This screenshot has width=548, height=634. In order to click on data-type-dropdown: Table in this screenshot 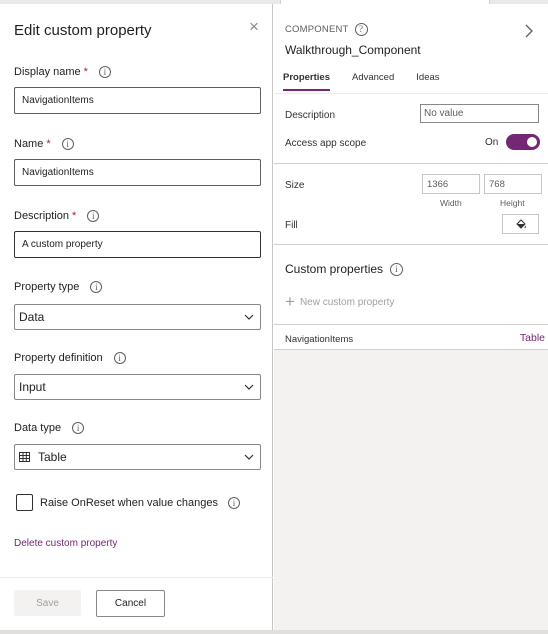, I will do `click(137, 457)`.